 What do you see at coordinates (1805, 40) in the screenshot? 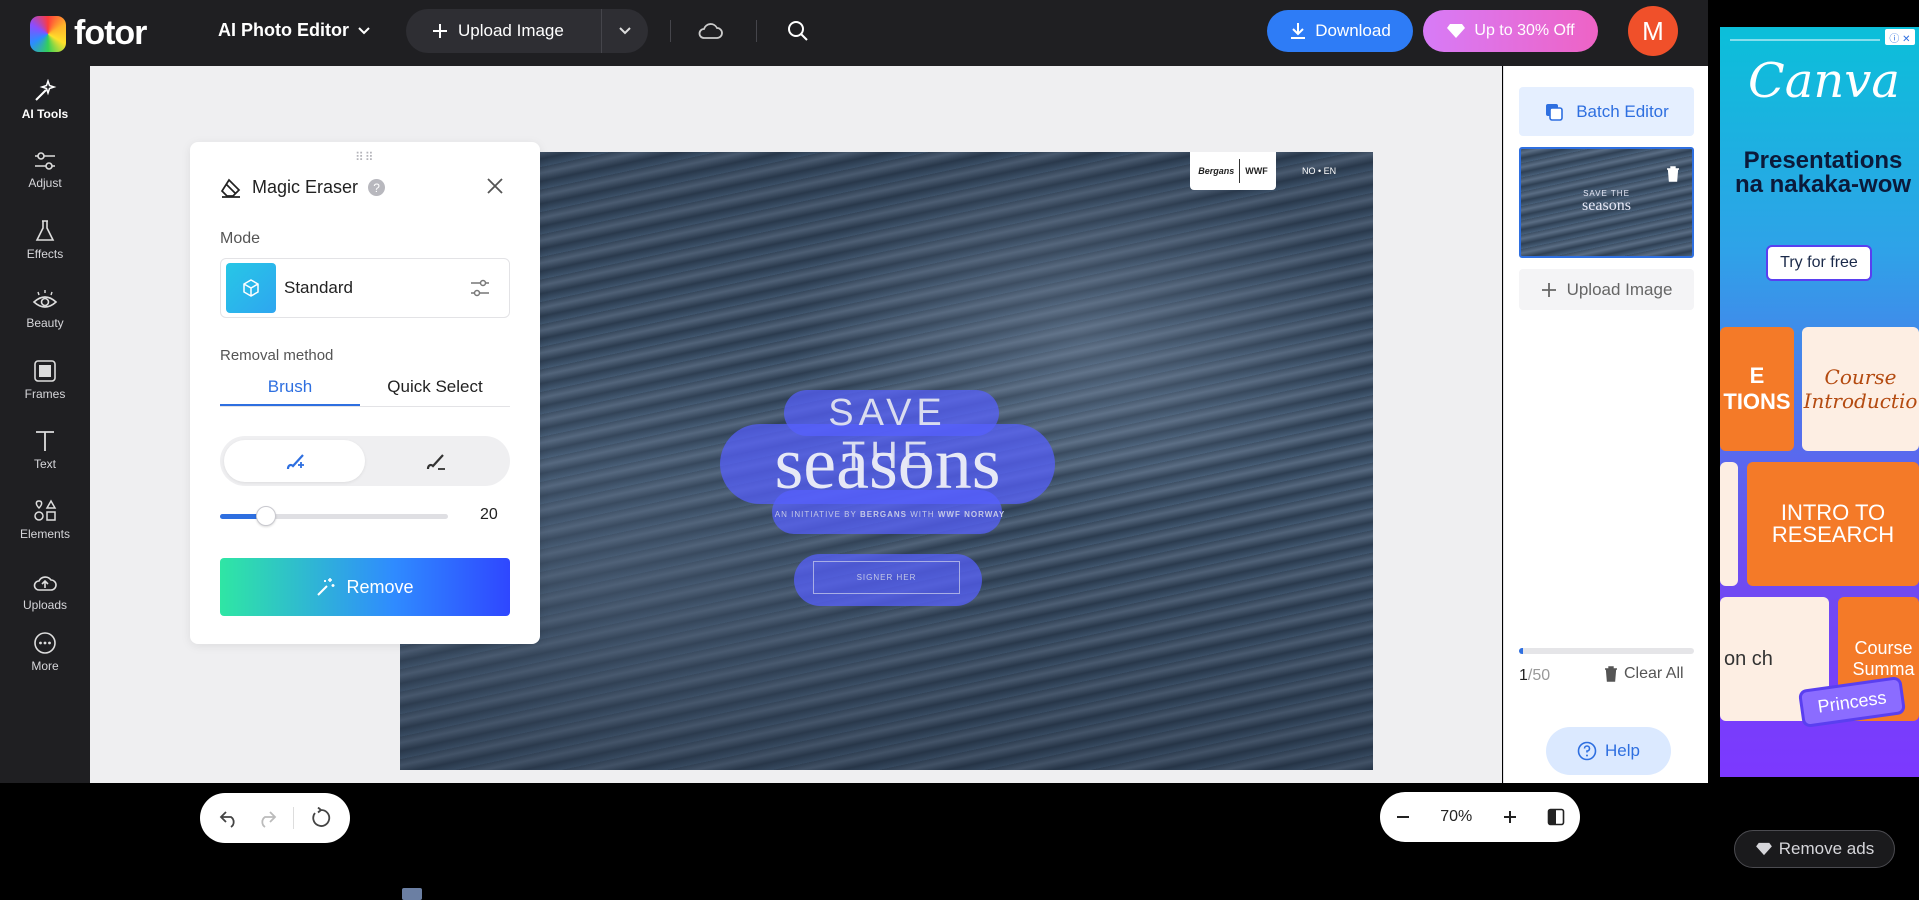
I see `ad-progress` at bounding box center [1805, 40].